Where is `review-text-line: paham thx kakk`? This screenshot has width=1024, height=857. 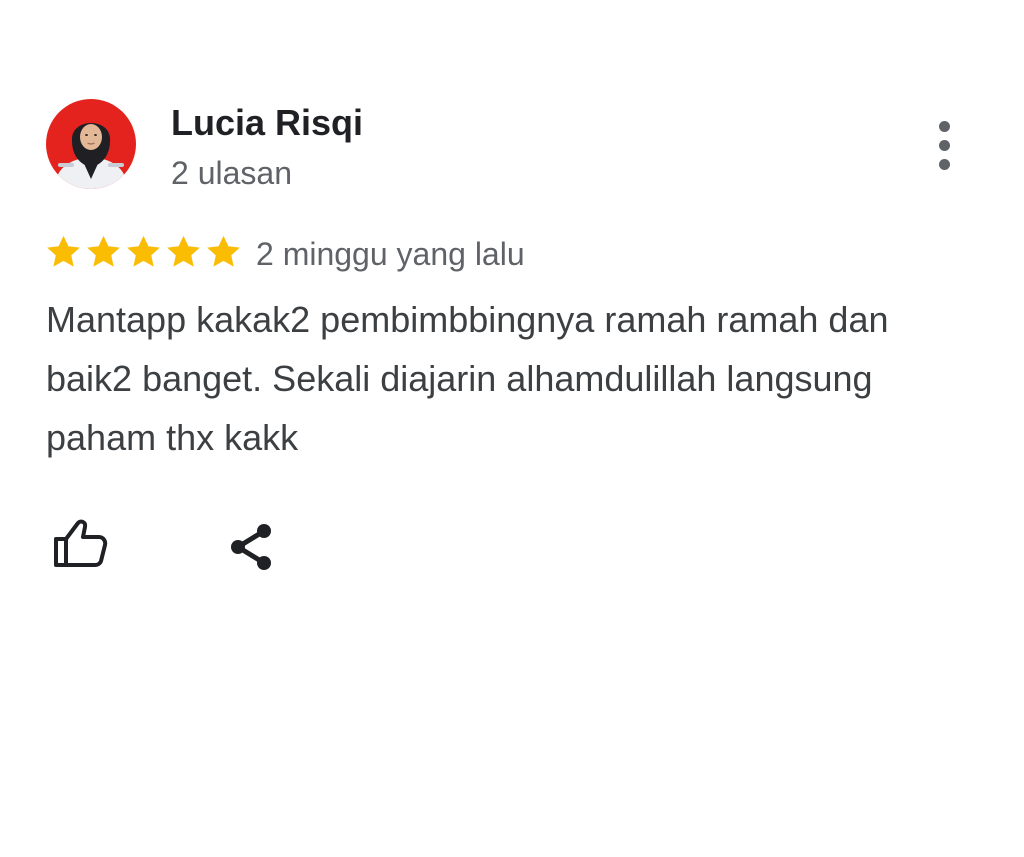 review-text-line: paham thx kakk is located at coordinates (172, 437).